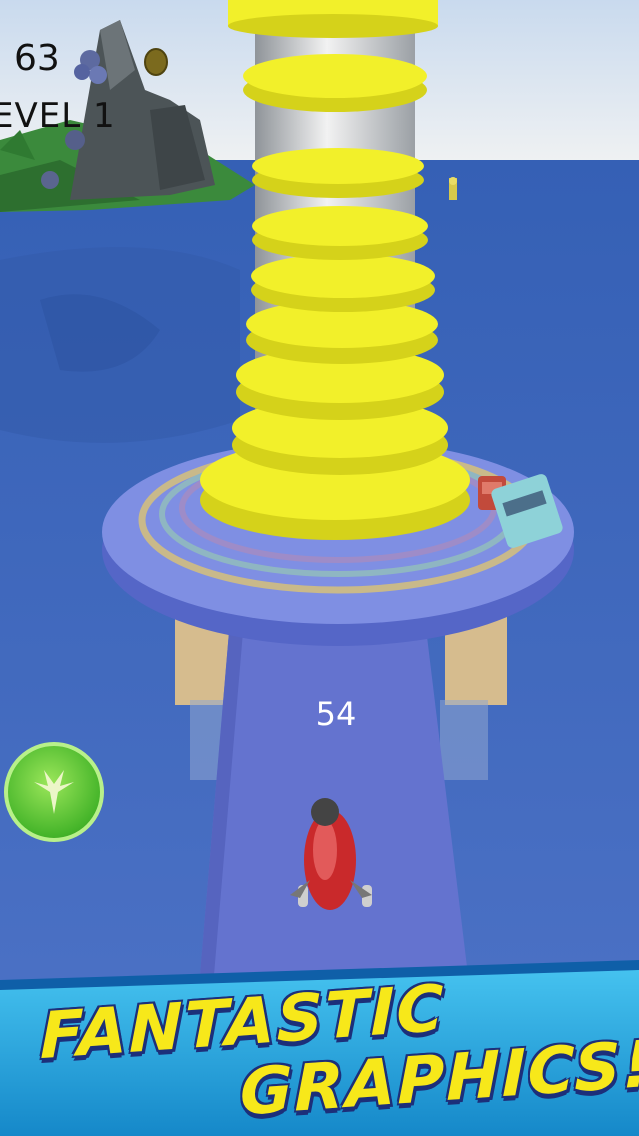 This screenshot has height=1136, width=639. I want to click on road, so click(334, 797).